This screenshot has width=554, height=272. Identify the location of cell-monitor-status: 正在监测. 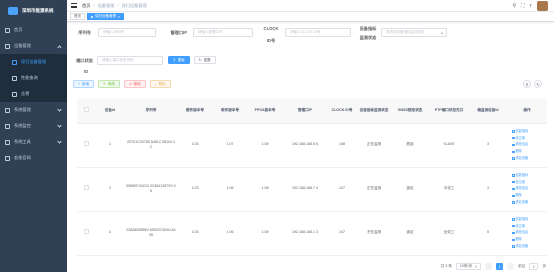
(374, 145).